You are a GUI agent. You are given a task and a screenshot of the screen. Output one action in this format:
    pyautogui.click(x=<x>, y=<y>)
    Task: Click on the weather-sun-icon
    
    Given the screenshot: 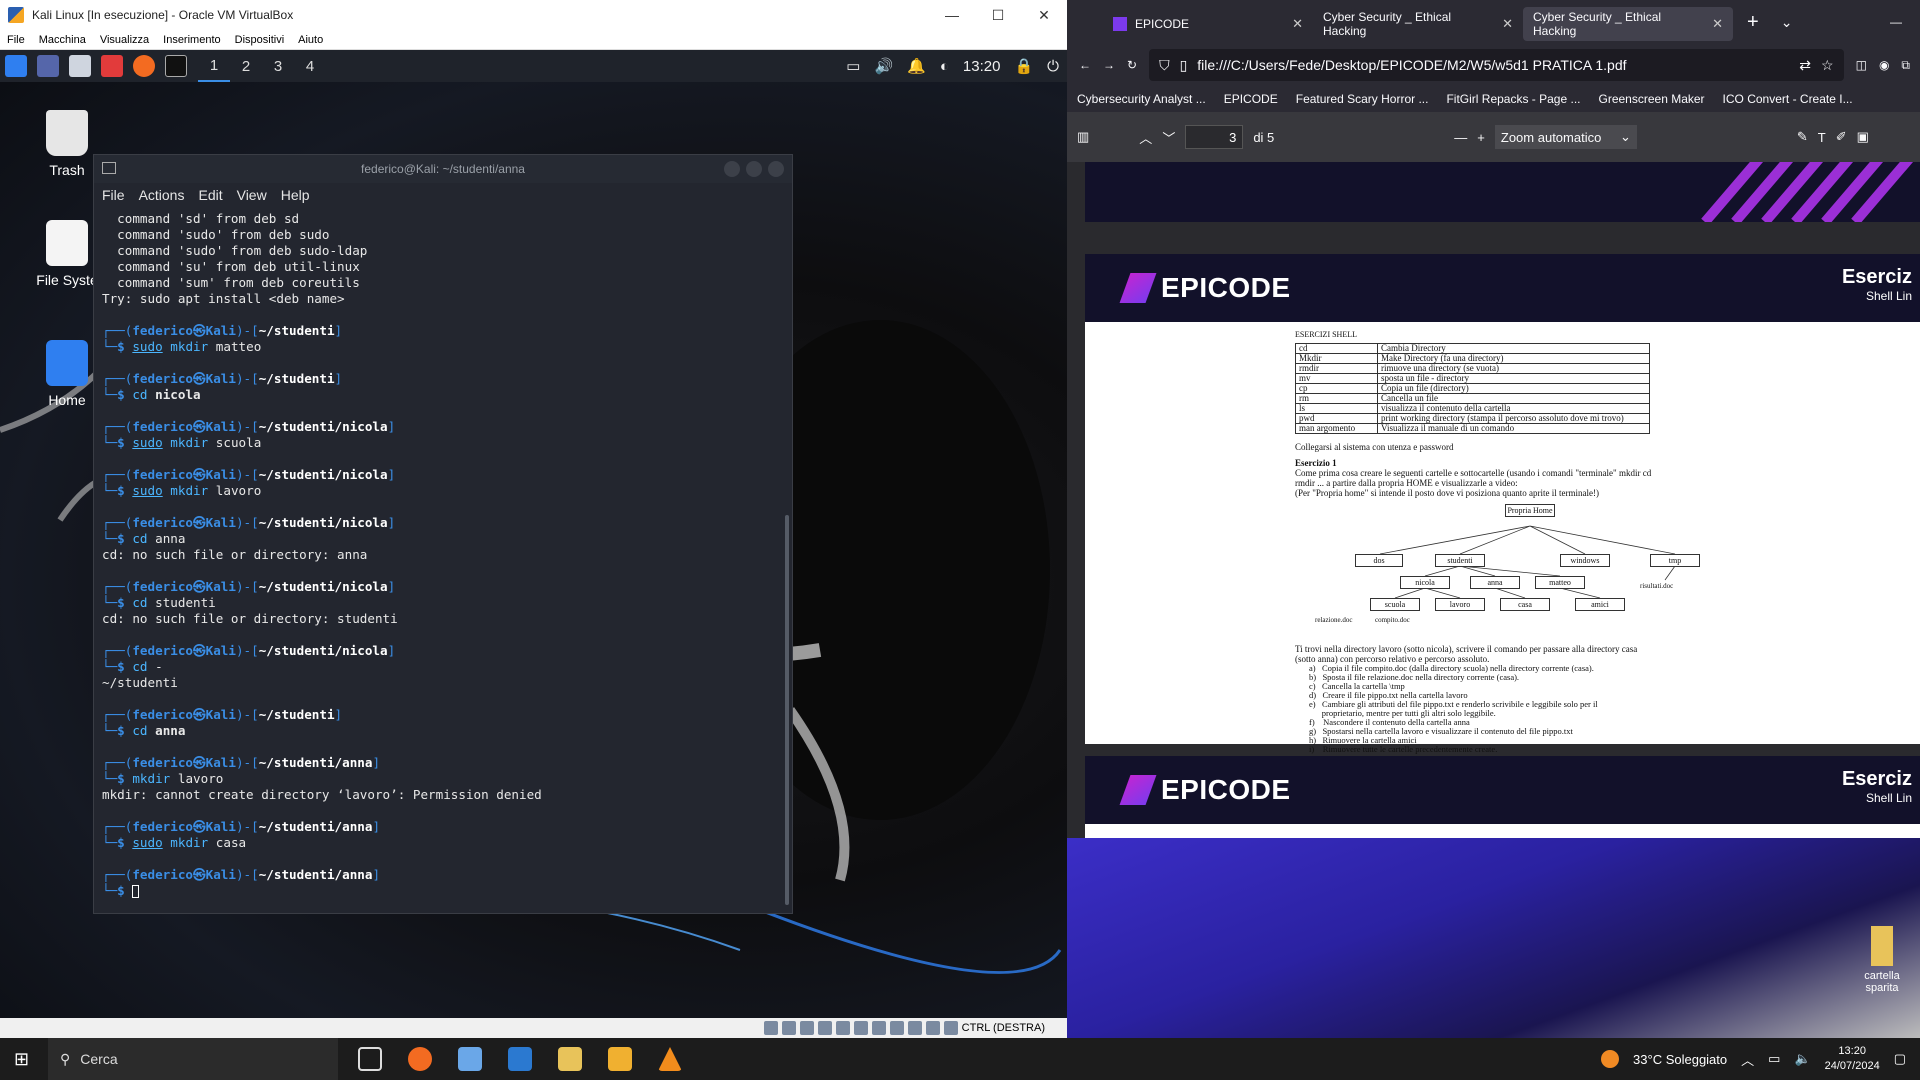 What is the action you would take?
    pyautogui.click(x=1610, y=1059)
    